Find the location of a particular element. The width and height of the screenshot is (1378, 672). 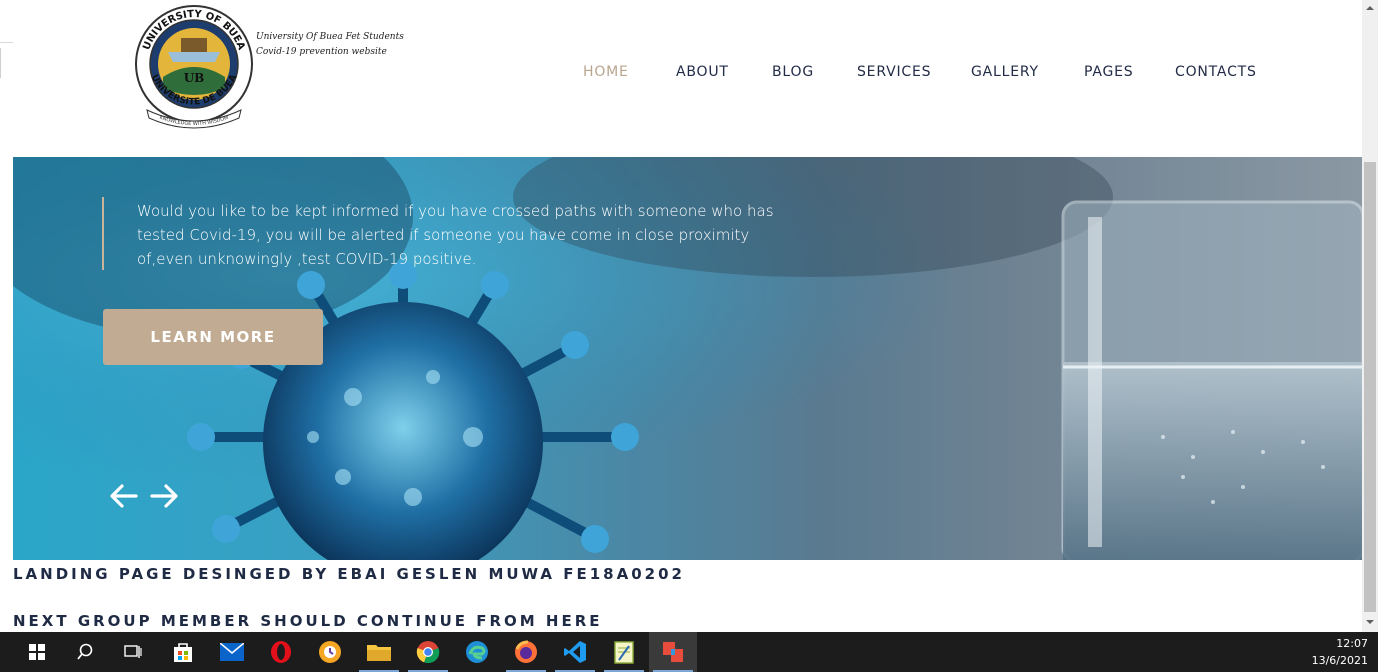

logo-caption-line2: Covid-19 prevention website is located at coordinates (321, 52).